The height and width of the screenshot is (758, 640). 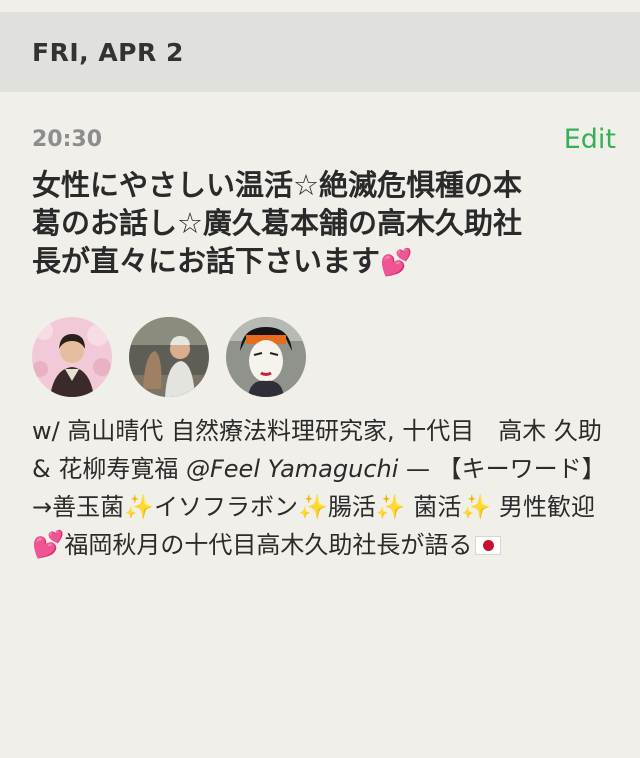 I want to click on event-meta-row: 20:30 Edit, so click(x=324, y=139).